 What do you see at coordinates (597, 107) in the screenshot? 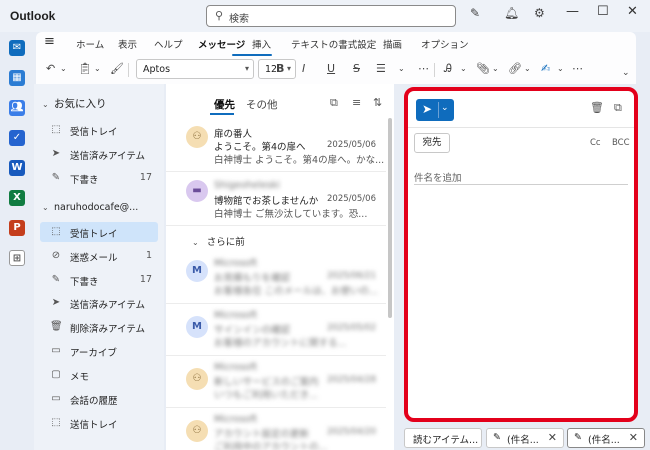
I see `discard-icon: 🗑︎` at bounding box center [597, 107].